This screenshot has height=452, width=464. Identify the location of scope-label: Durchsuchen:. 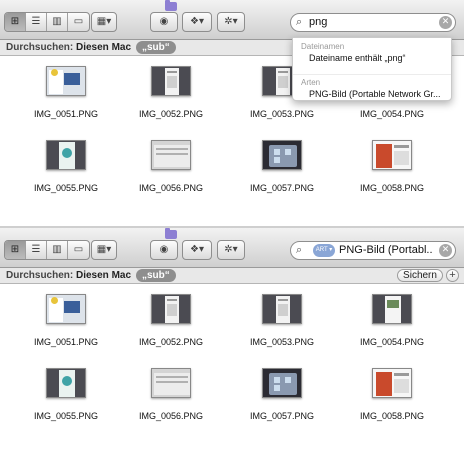
(40, 275).